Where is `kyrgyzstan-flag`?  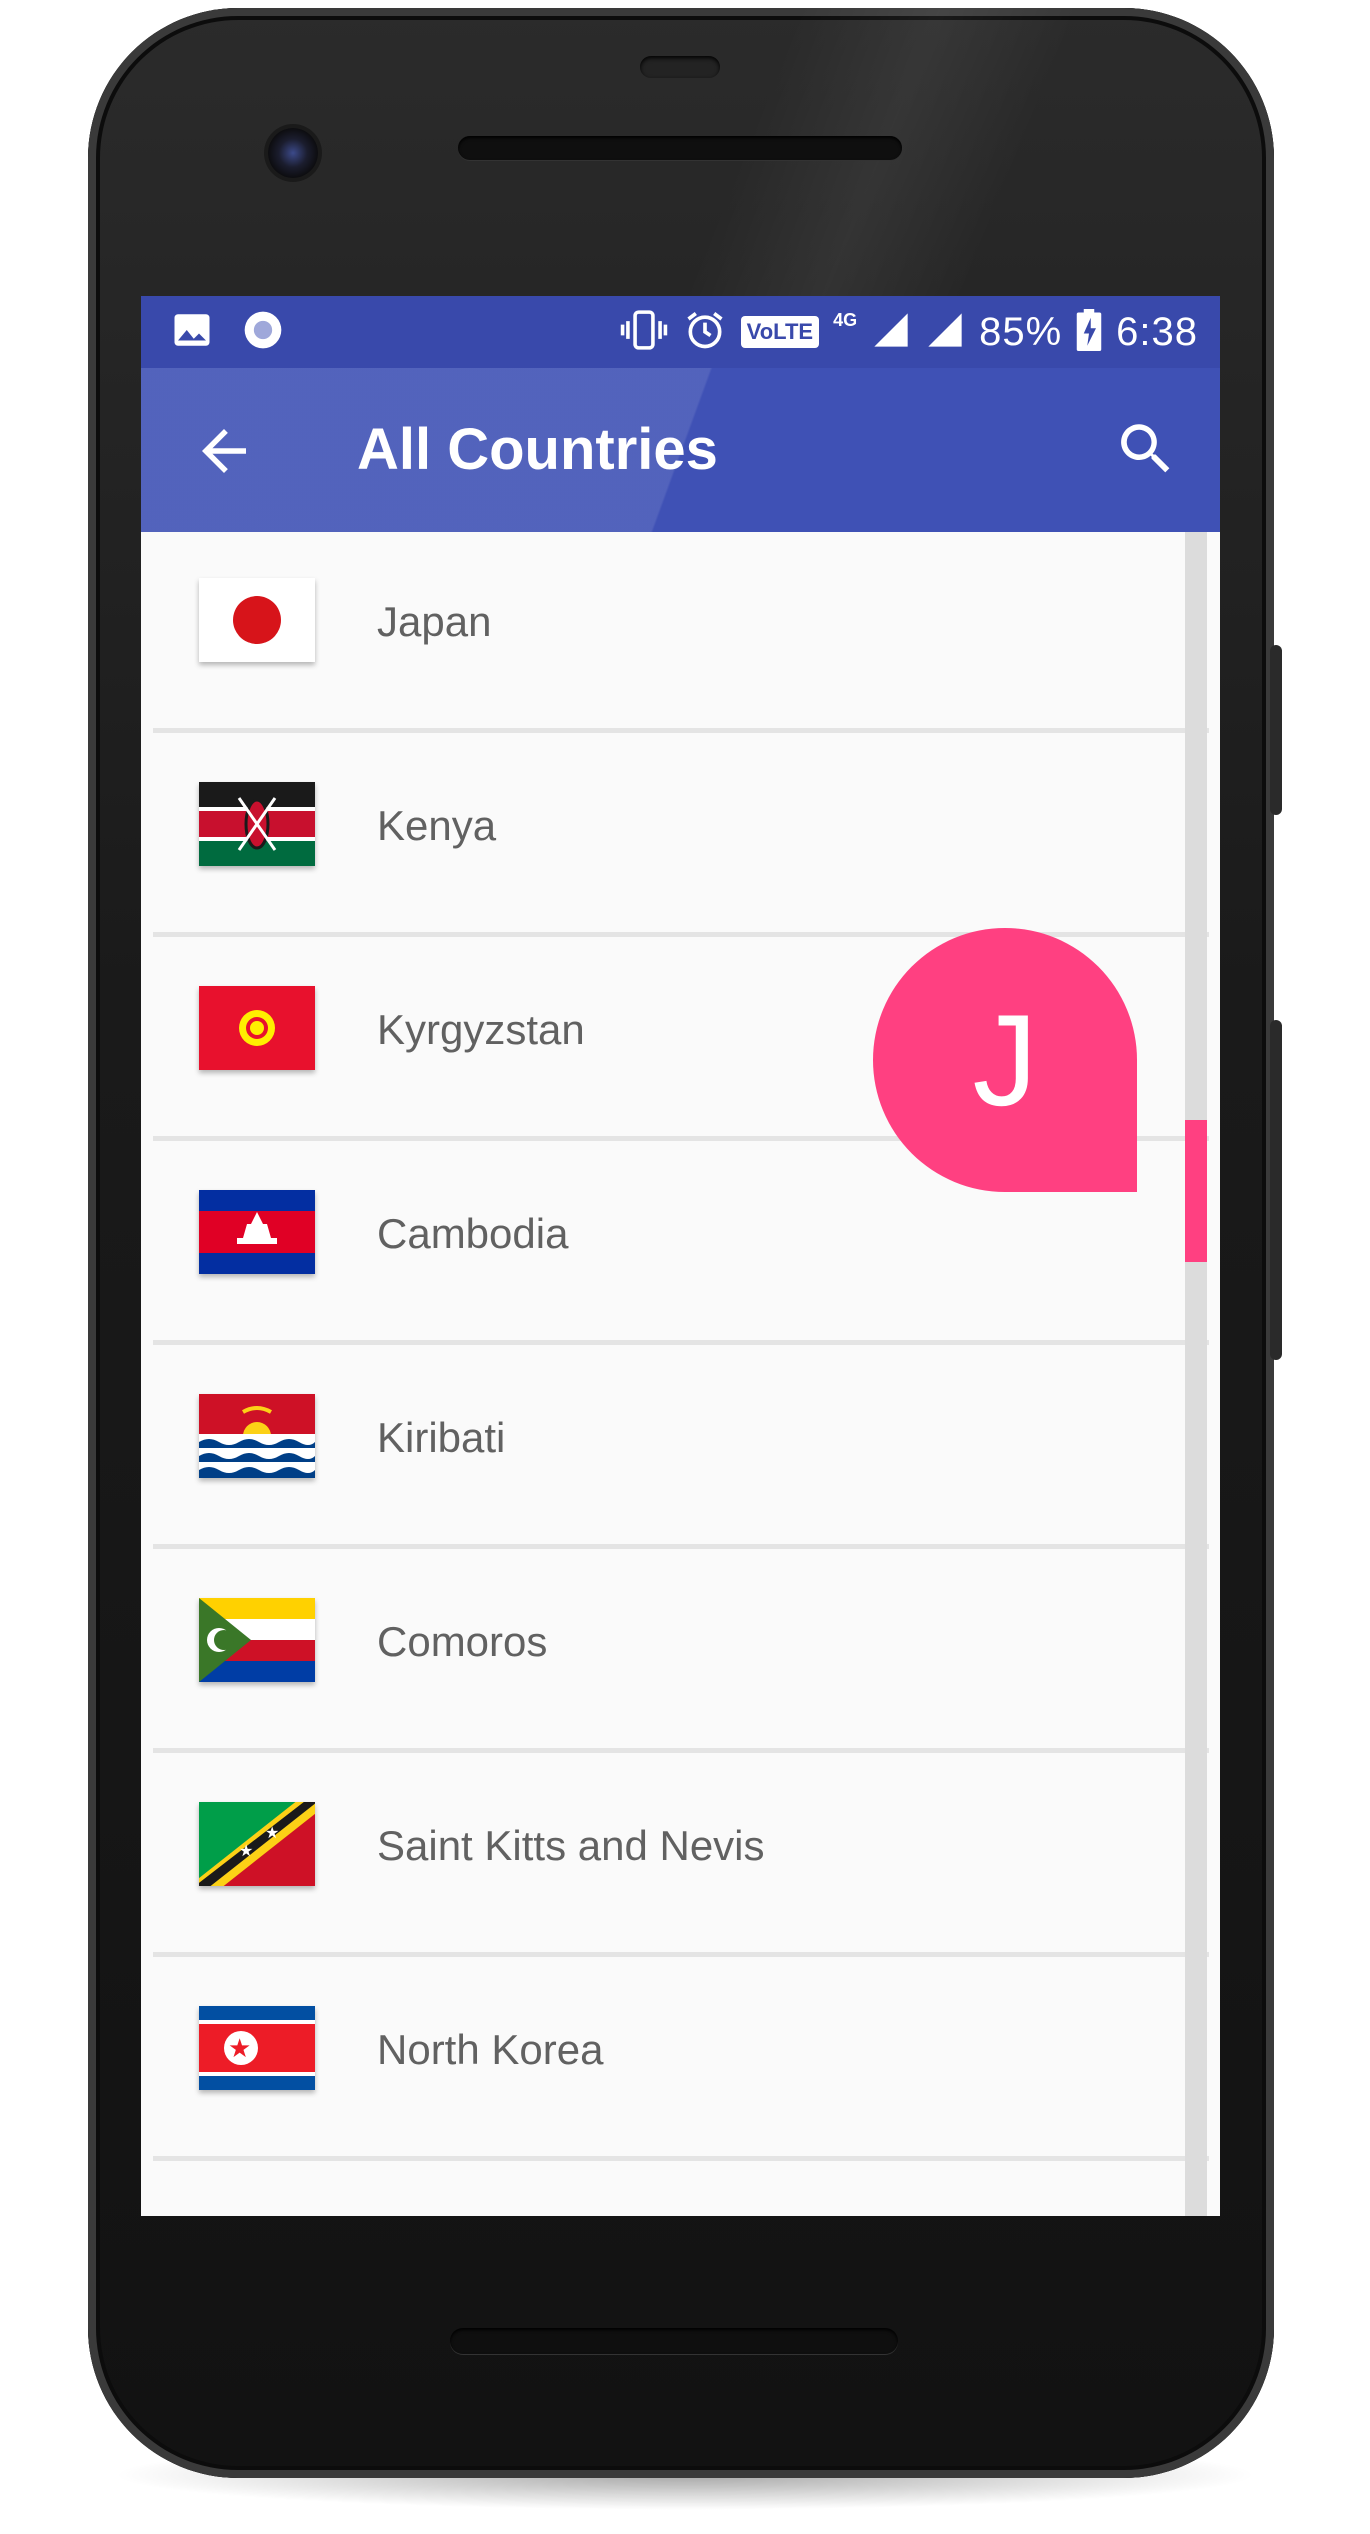 kyrgyzstan-flag is located at coordinates (257, 1028).